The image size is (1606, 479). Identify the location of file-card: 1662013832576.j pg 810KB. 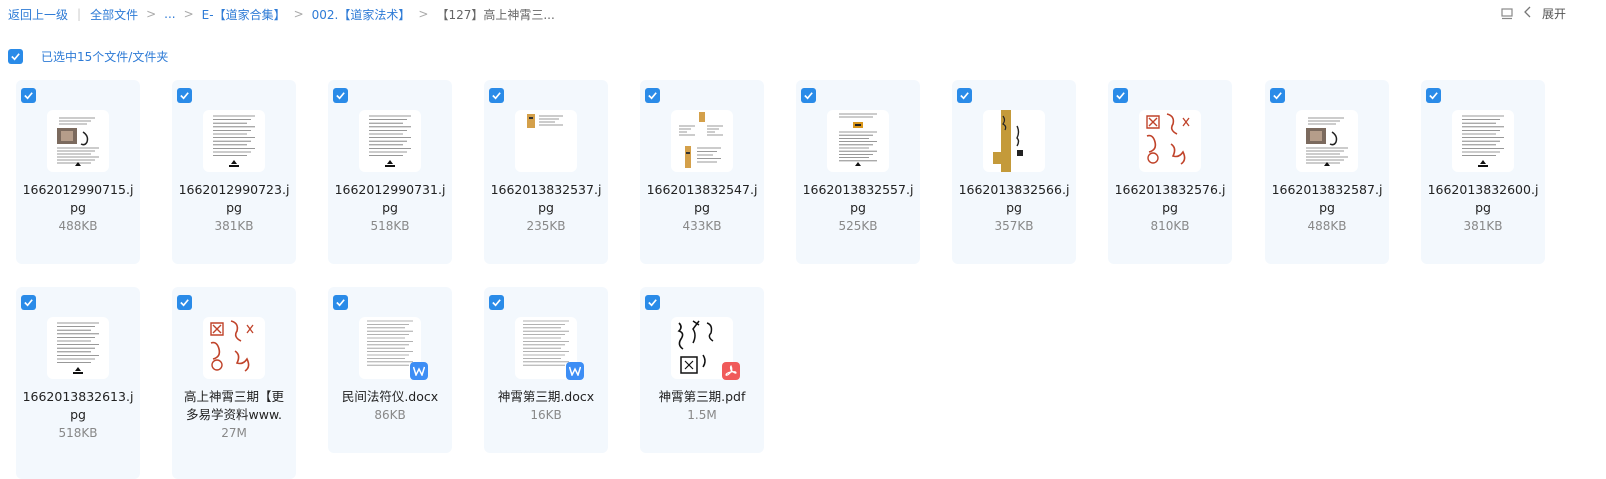
(1170, 172).